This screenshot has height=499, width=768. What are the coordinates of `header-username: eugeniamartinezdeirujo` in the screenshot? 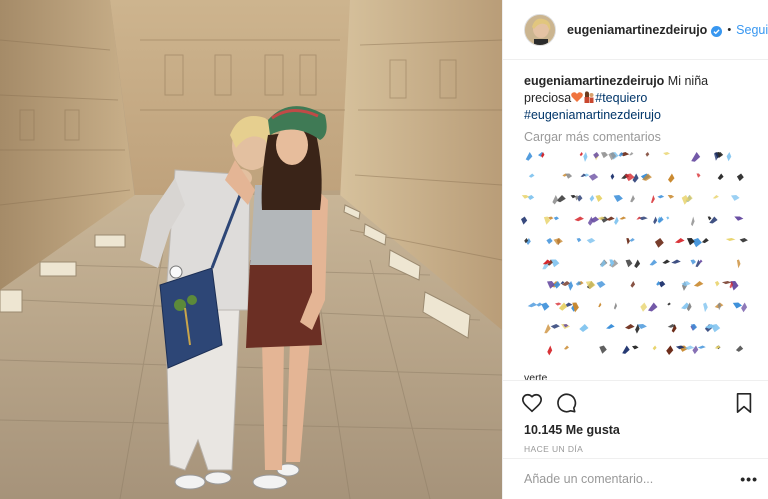 It's located at (637, 30).